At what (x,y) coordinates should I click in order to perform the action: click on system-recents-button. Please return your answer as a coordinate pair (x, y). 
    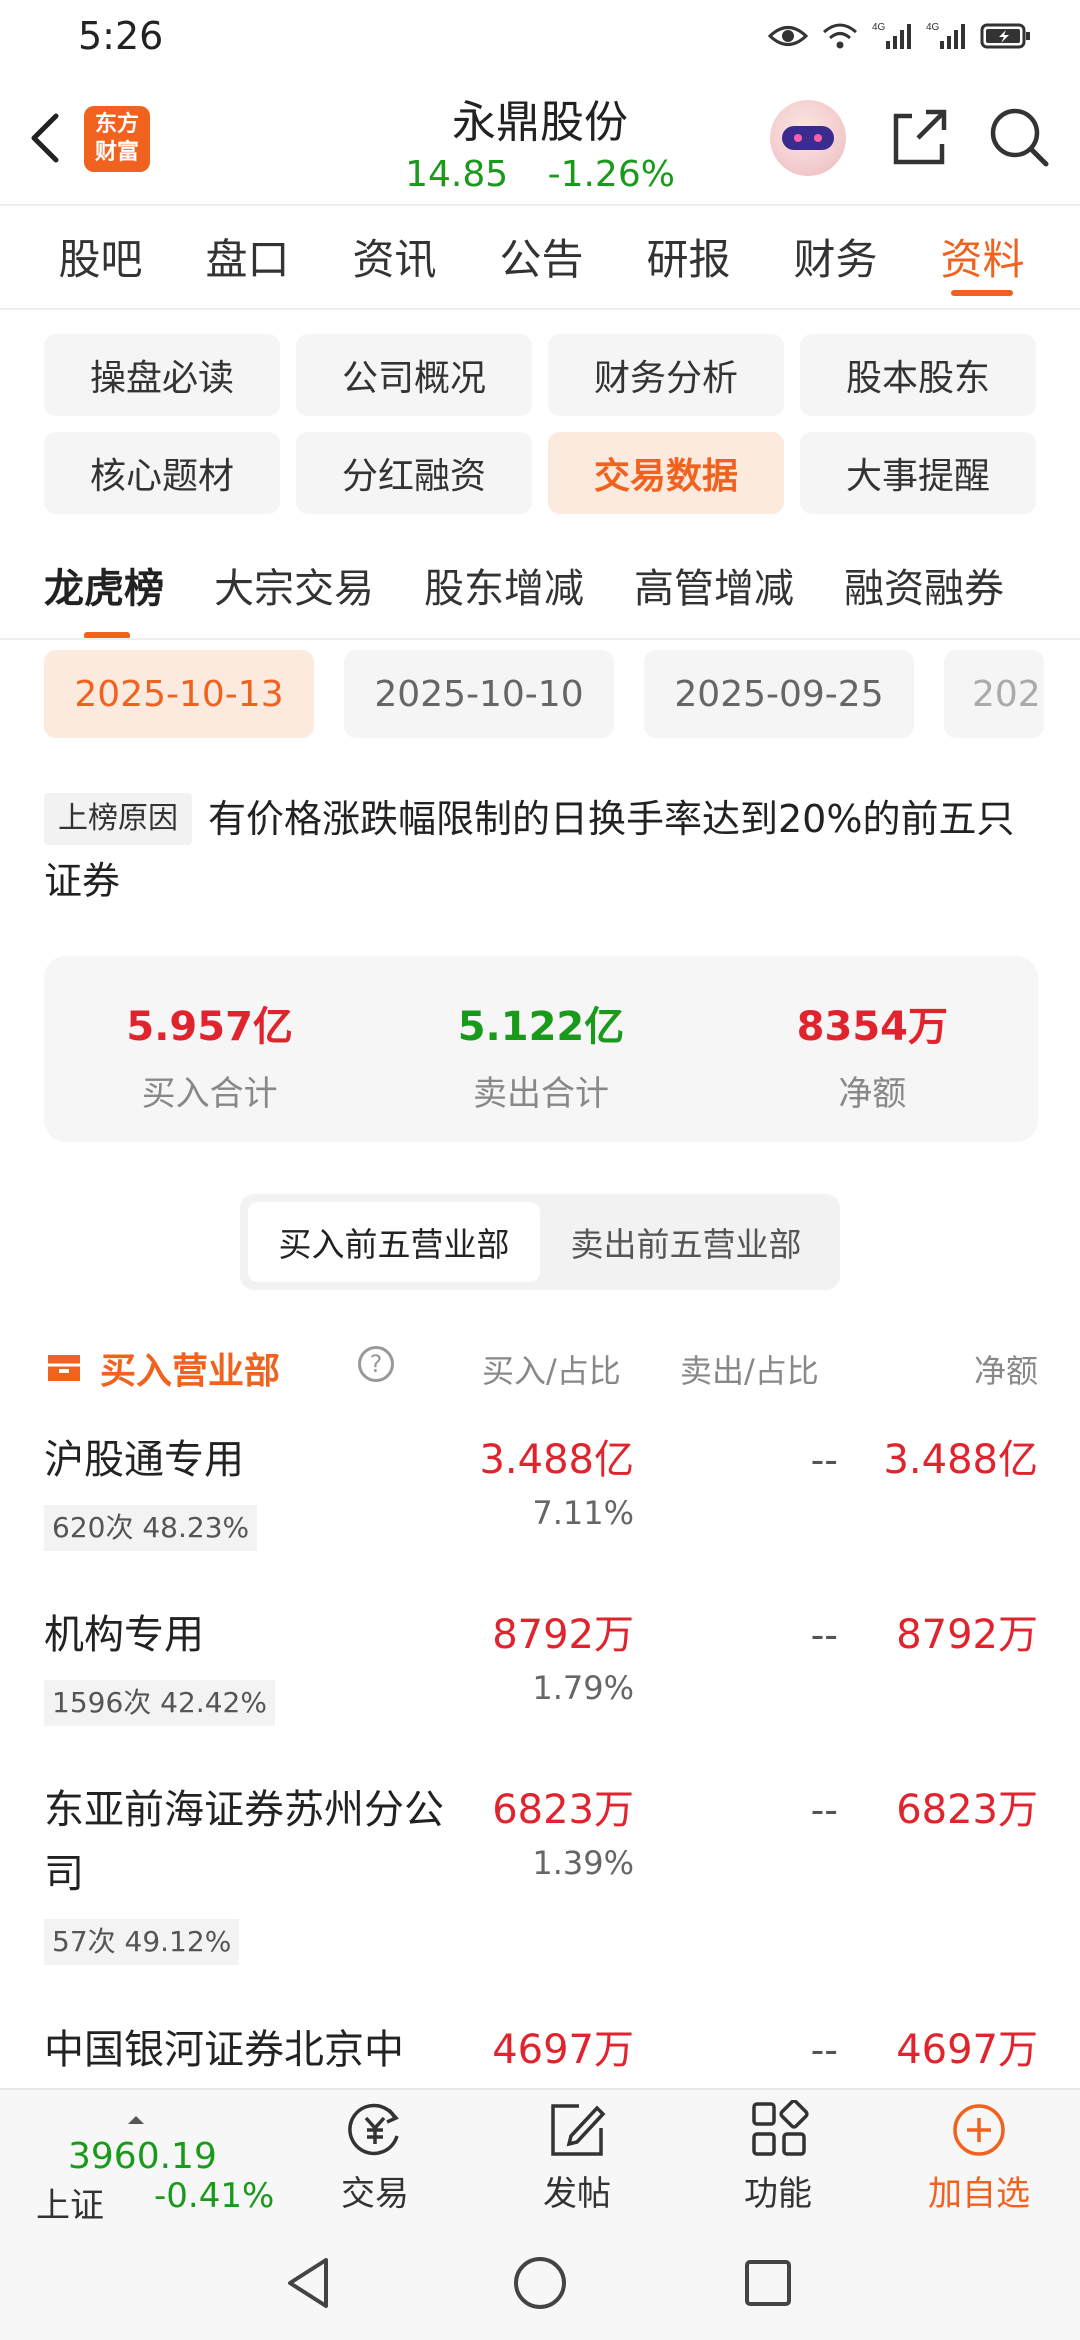
    Looking at the image, I should click on (768, 2283).